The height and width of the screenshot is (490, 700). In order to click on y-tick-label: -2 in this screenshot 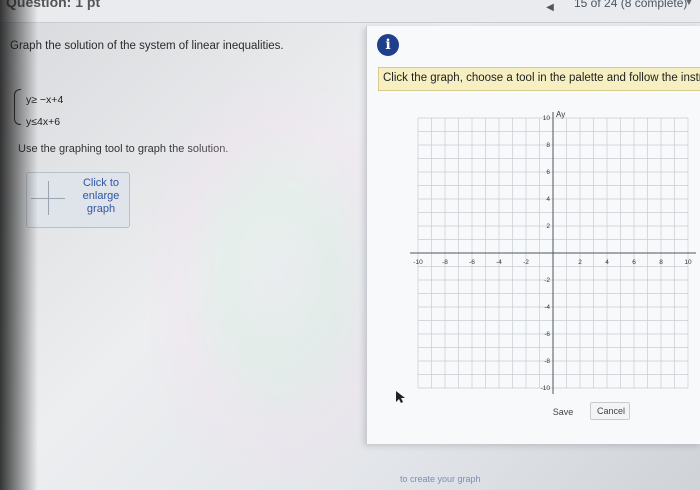, I will do `click(547, 280)`.